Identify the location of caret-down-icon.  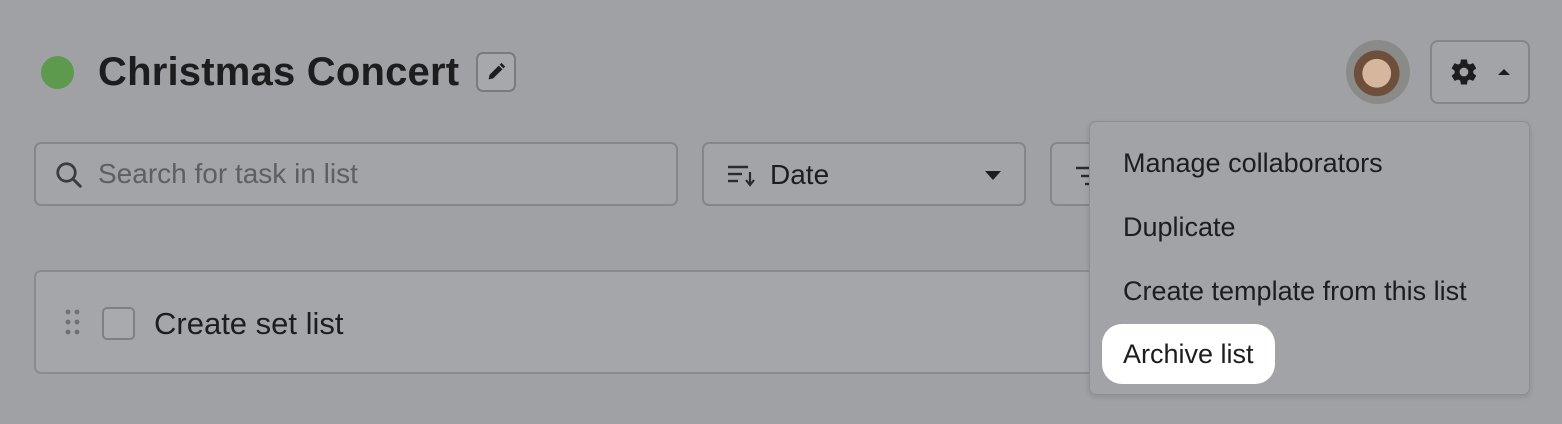
(993, 175).